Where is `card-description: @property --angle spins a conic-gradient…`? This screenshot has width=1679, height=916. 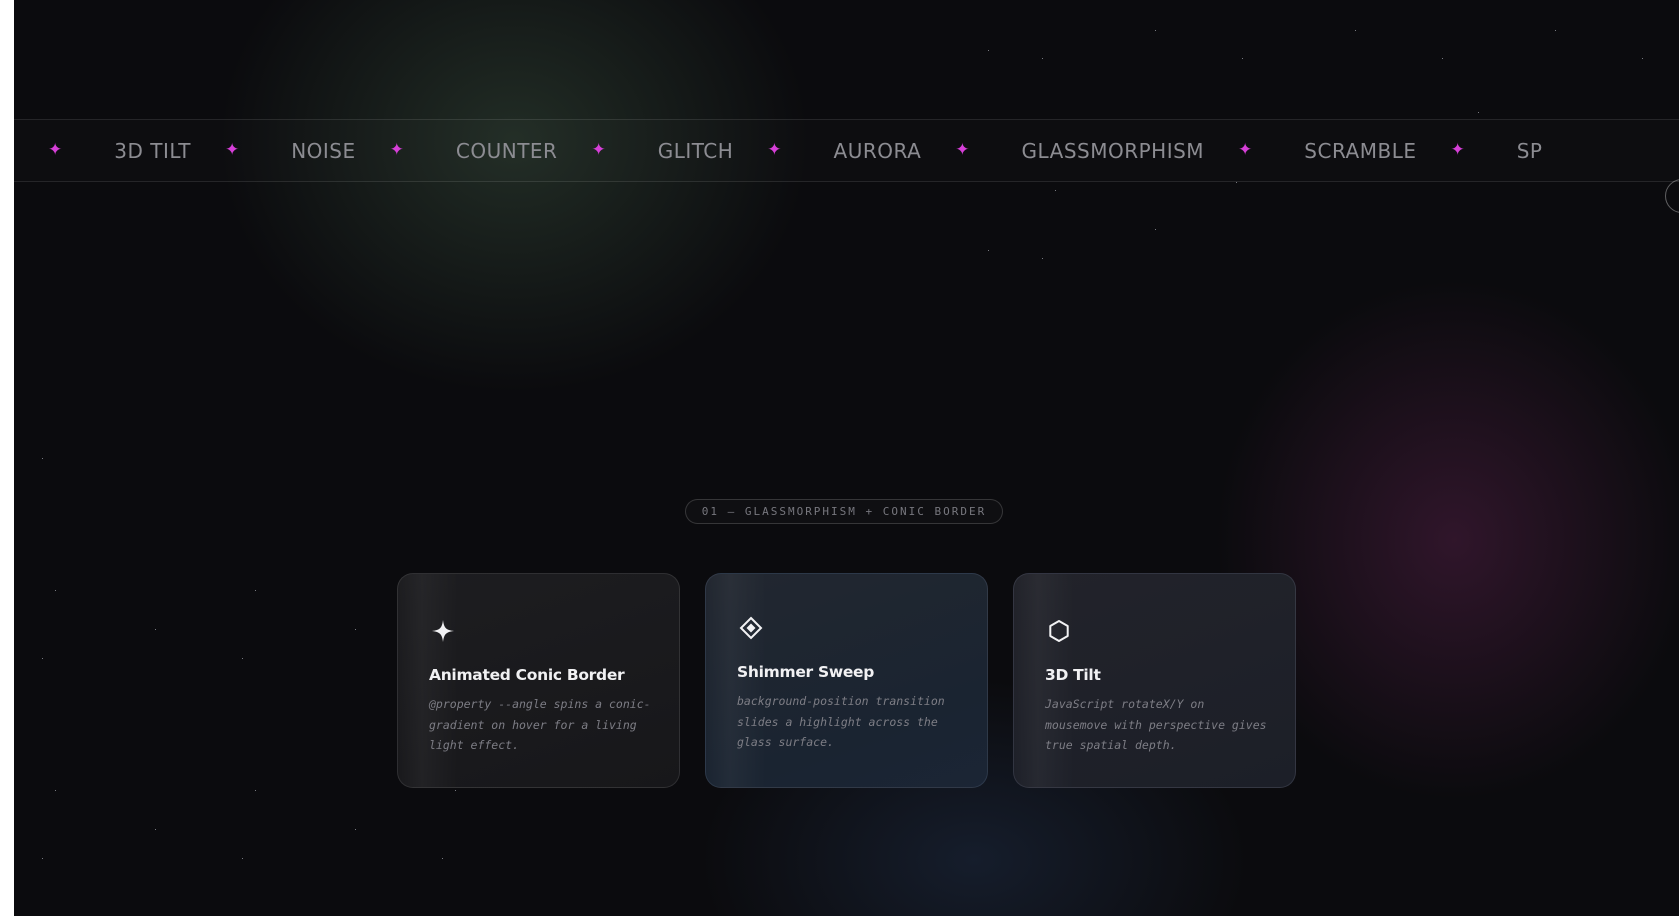 card-description: @property --angle spins a conic-gradient… is located at coordinates (540, 724).